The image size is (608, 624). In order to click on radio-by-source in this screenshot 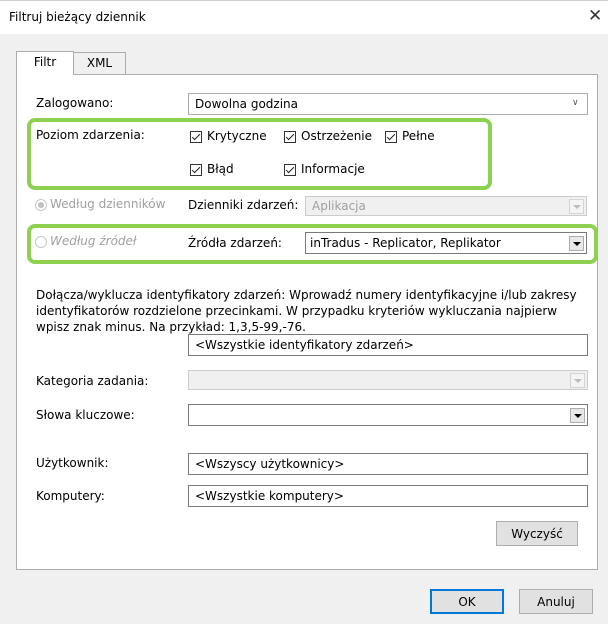, I will do `click(41, 242)`.